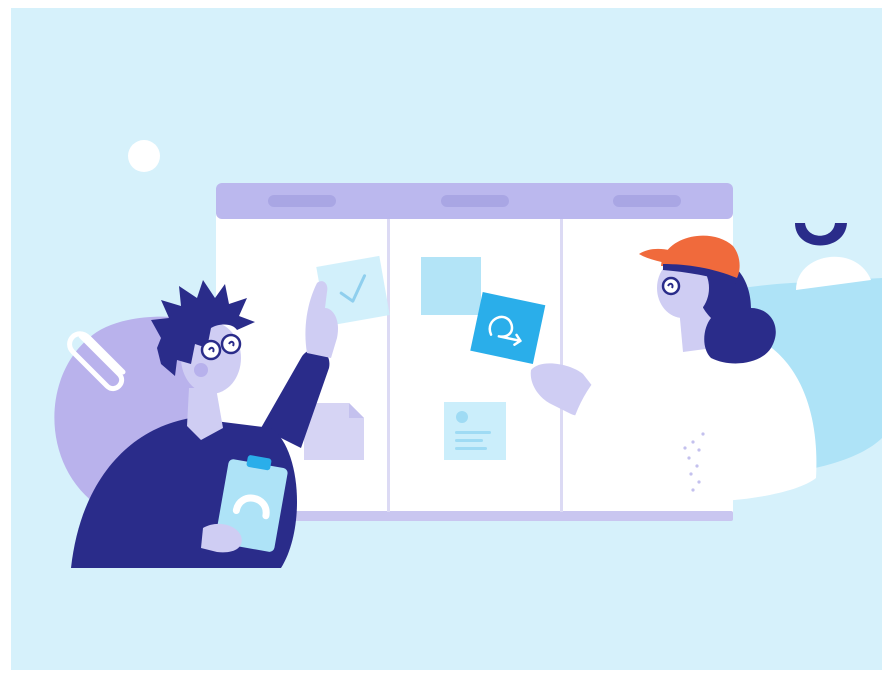 Image resolution: width=892 pixels, height=677 pixels. I want to click on card-light-blue, so click(451, 286).